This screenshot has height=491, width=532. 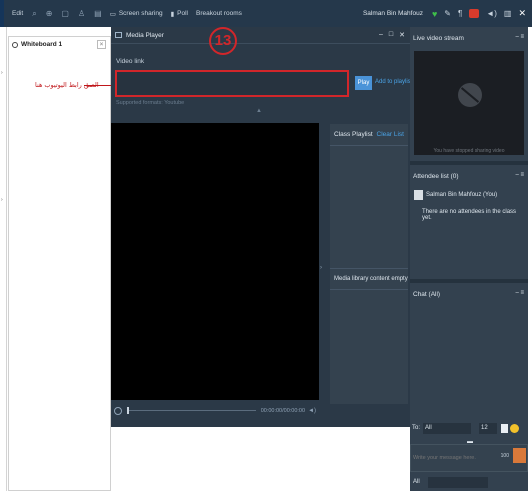 What do you see at coordinates (381, 35) in the screenshot?
I see `minimize-icon: –` at bounding box center [381, 35].